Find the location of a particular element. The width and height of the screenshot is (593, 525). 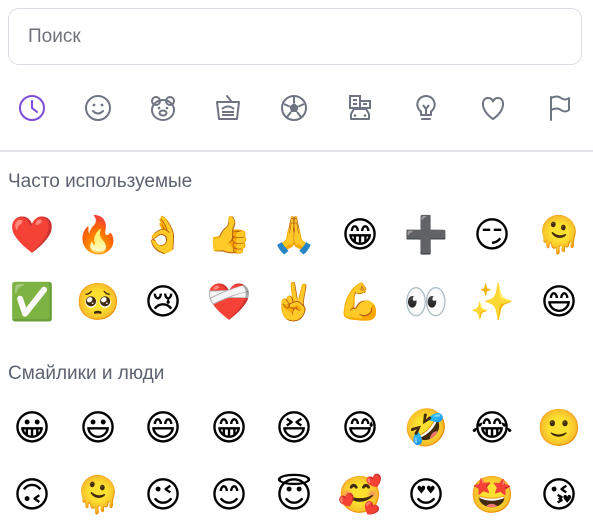

tab-recent is located at coordinates (32, 108).